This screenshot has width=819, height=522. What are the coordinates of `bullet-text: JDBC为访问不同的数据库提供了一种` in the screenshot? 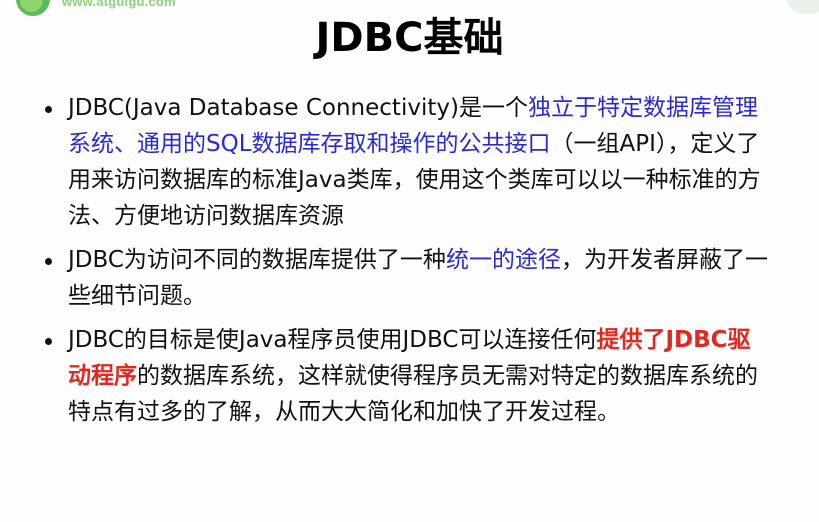 It's located at (257, 260).